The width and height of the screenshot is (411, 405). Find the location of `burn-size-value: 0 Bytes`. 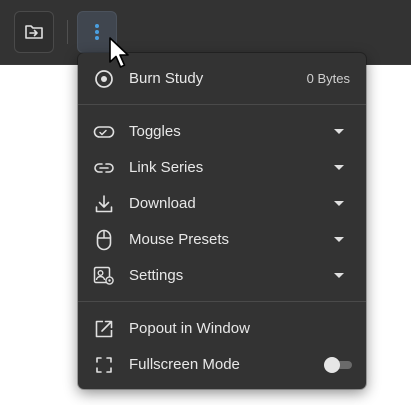

burn-size-value: 0 Bytes is located at coordinates (328, 78).